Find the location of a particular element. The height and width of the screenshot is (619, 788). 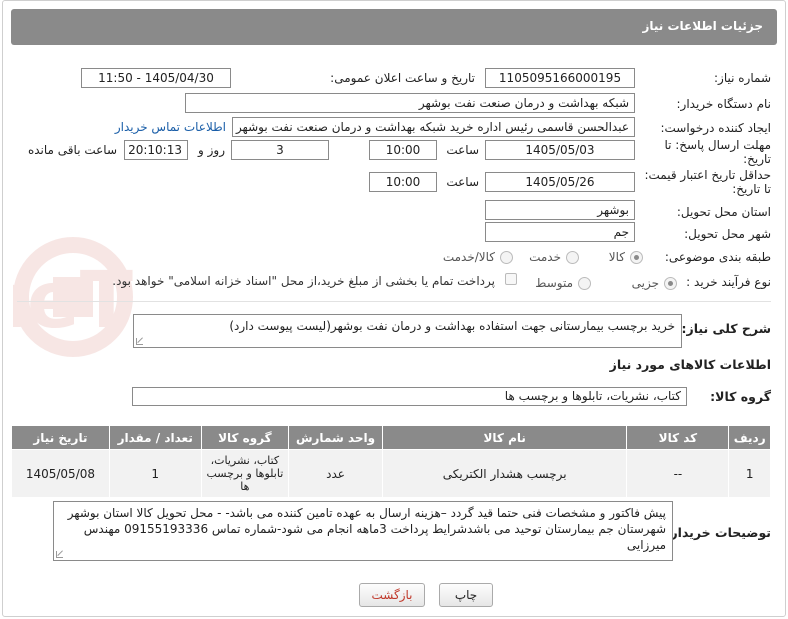

col-code: کد کالا is located at coordinates (678, 437).